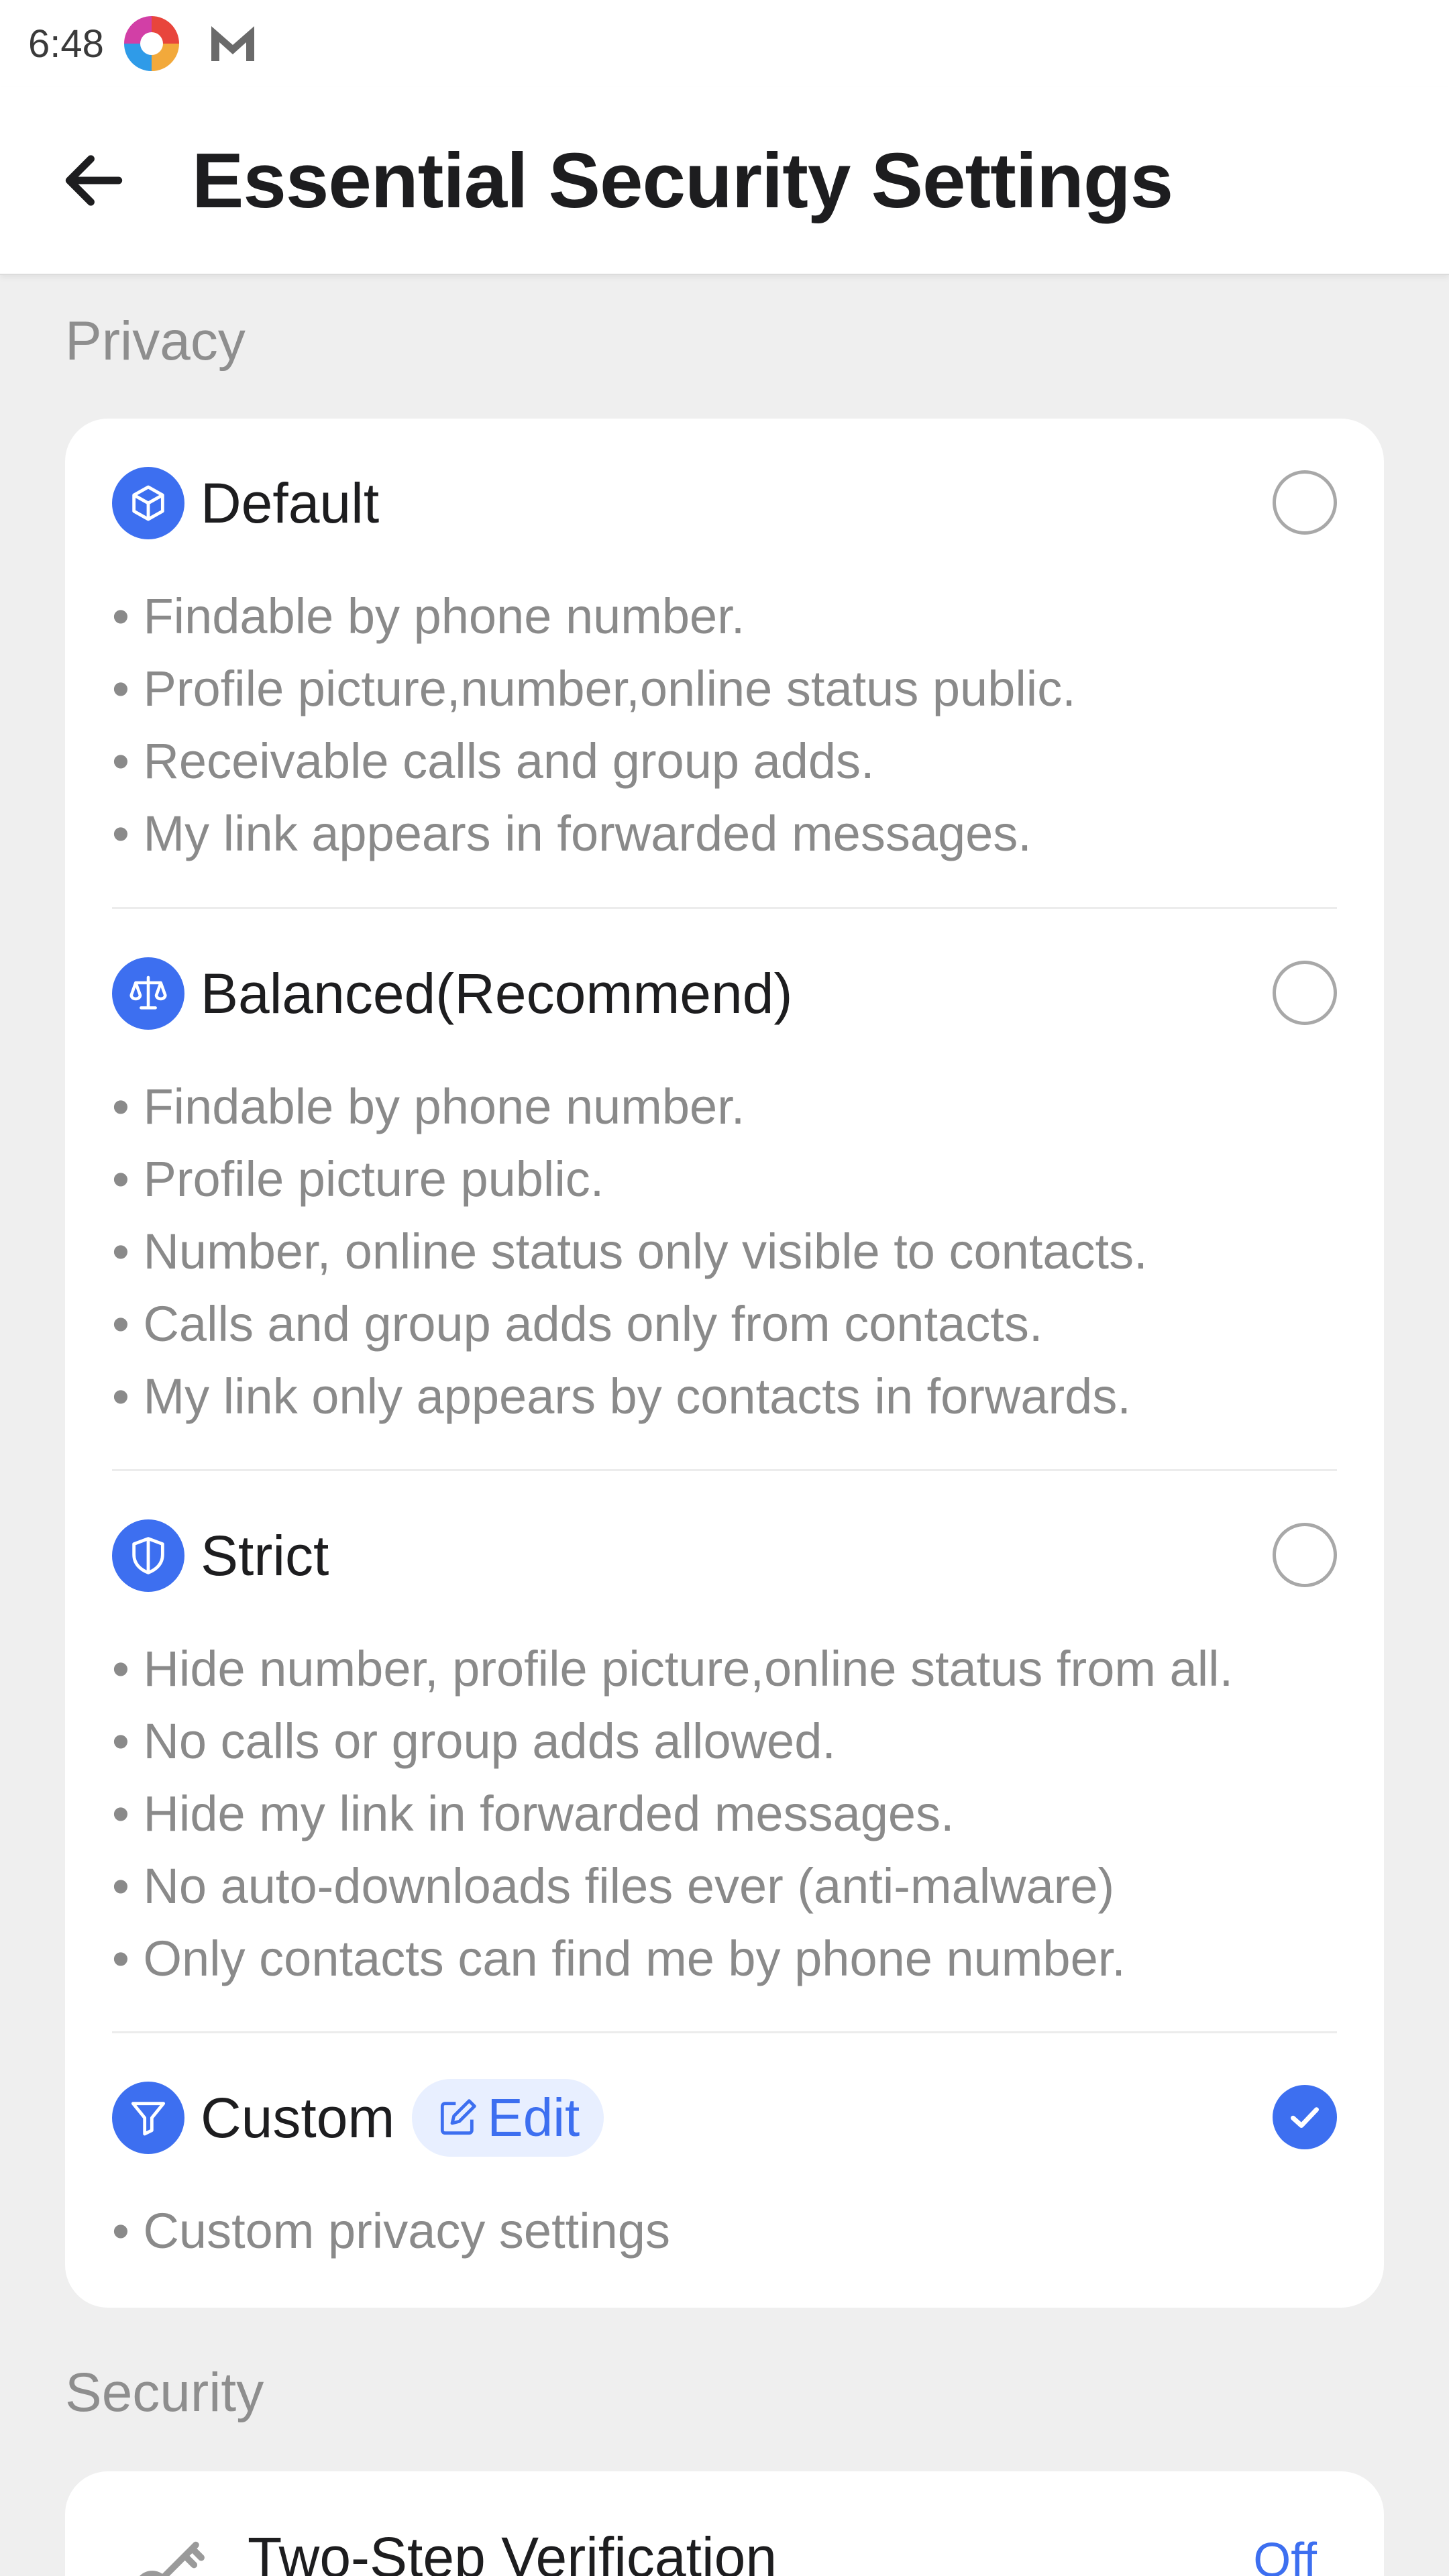 This screenshot has height=2576, width=1449. I want to click on edit-icon, so click(459, 2117).